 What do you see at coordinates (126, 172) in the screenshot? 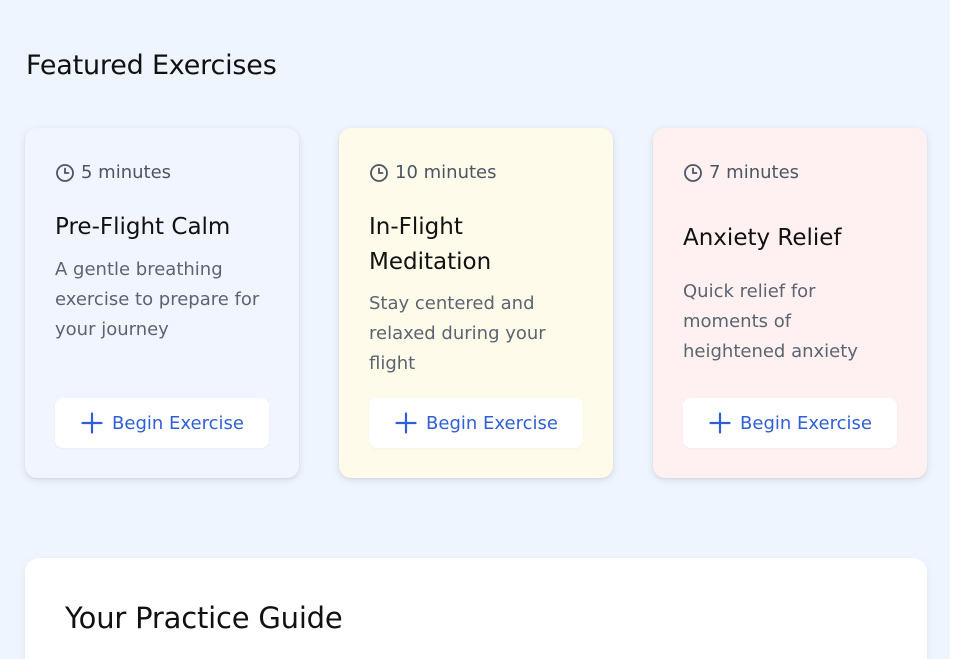
I see `duration-label: 5 minutes` at bounding box center [126, 172].